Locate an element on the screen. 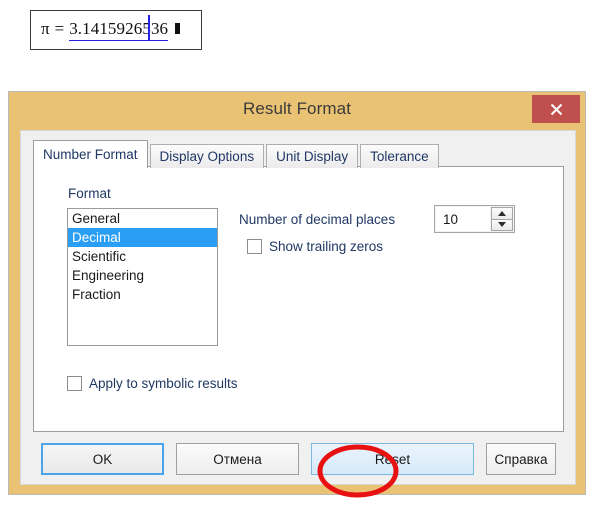 This screenshot has height=518, width=594. ok-button: OK is located at coordinates (102, 459).